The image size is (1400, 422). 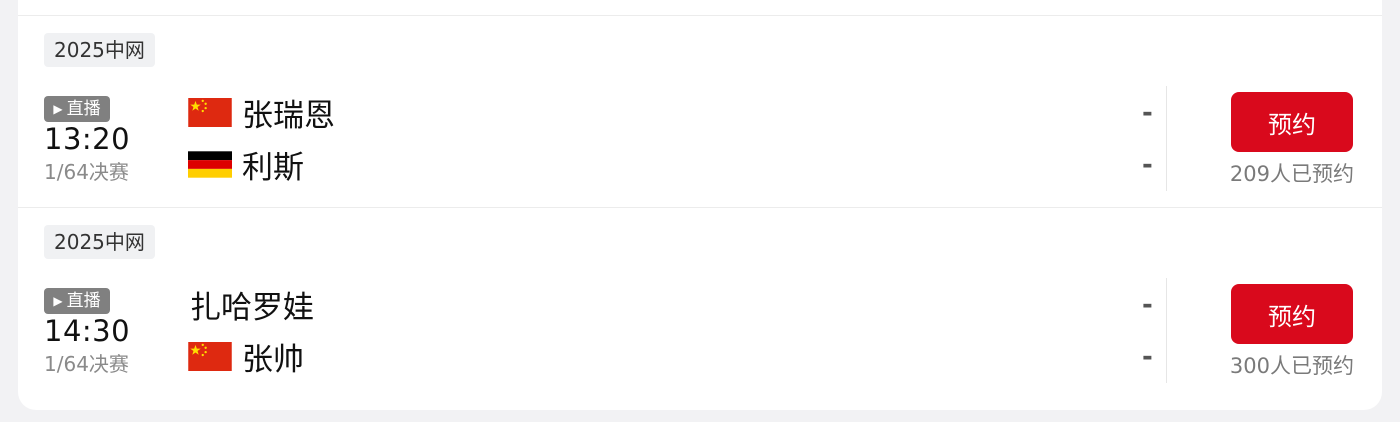 What do you see at coordinates (210, 164) in the screenshot?
I see `germany-flag-icon` at bounding box center [210, 164].